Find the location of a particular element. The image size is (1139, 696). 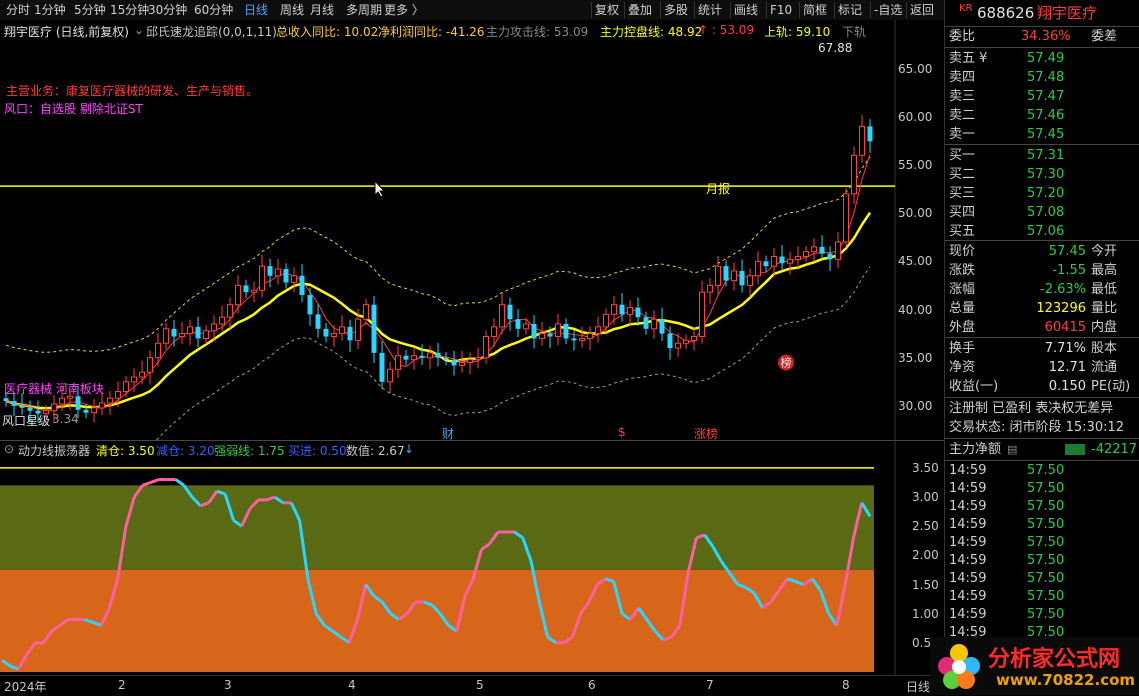

ask-row: 卖五 ¥ 57.49 is located at coordinates (1042, 58).